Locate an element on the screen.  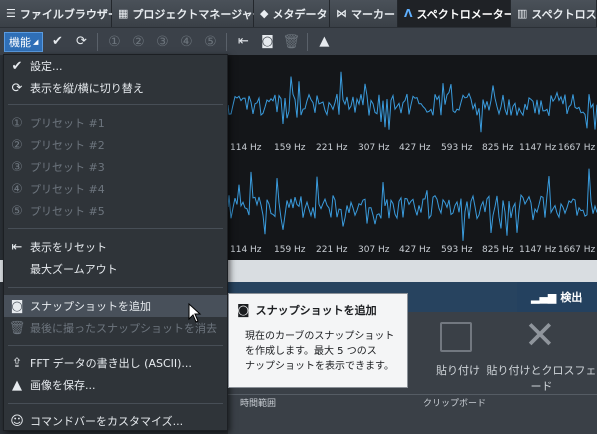
tab-file-browser: ☰ ファイルブラウザー is located at coordinates (59, 13).